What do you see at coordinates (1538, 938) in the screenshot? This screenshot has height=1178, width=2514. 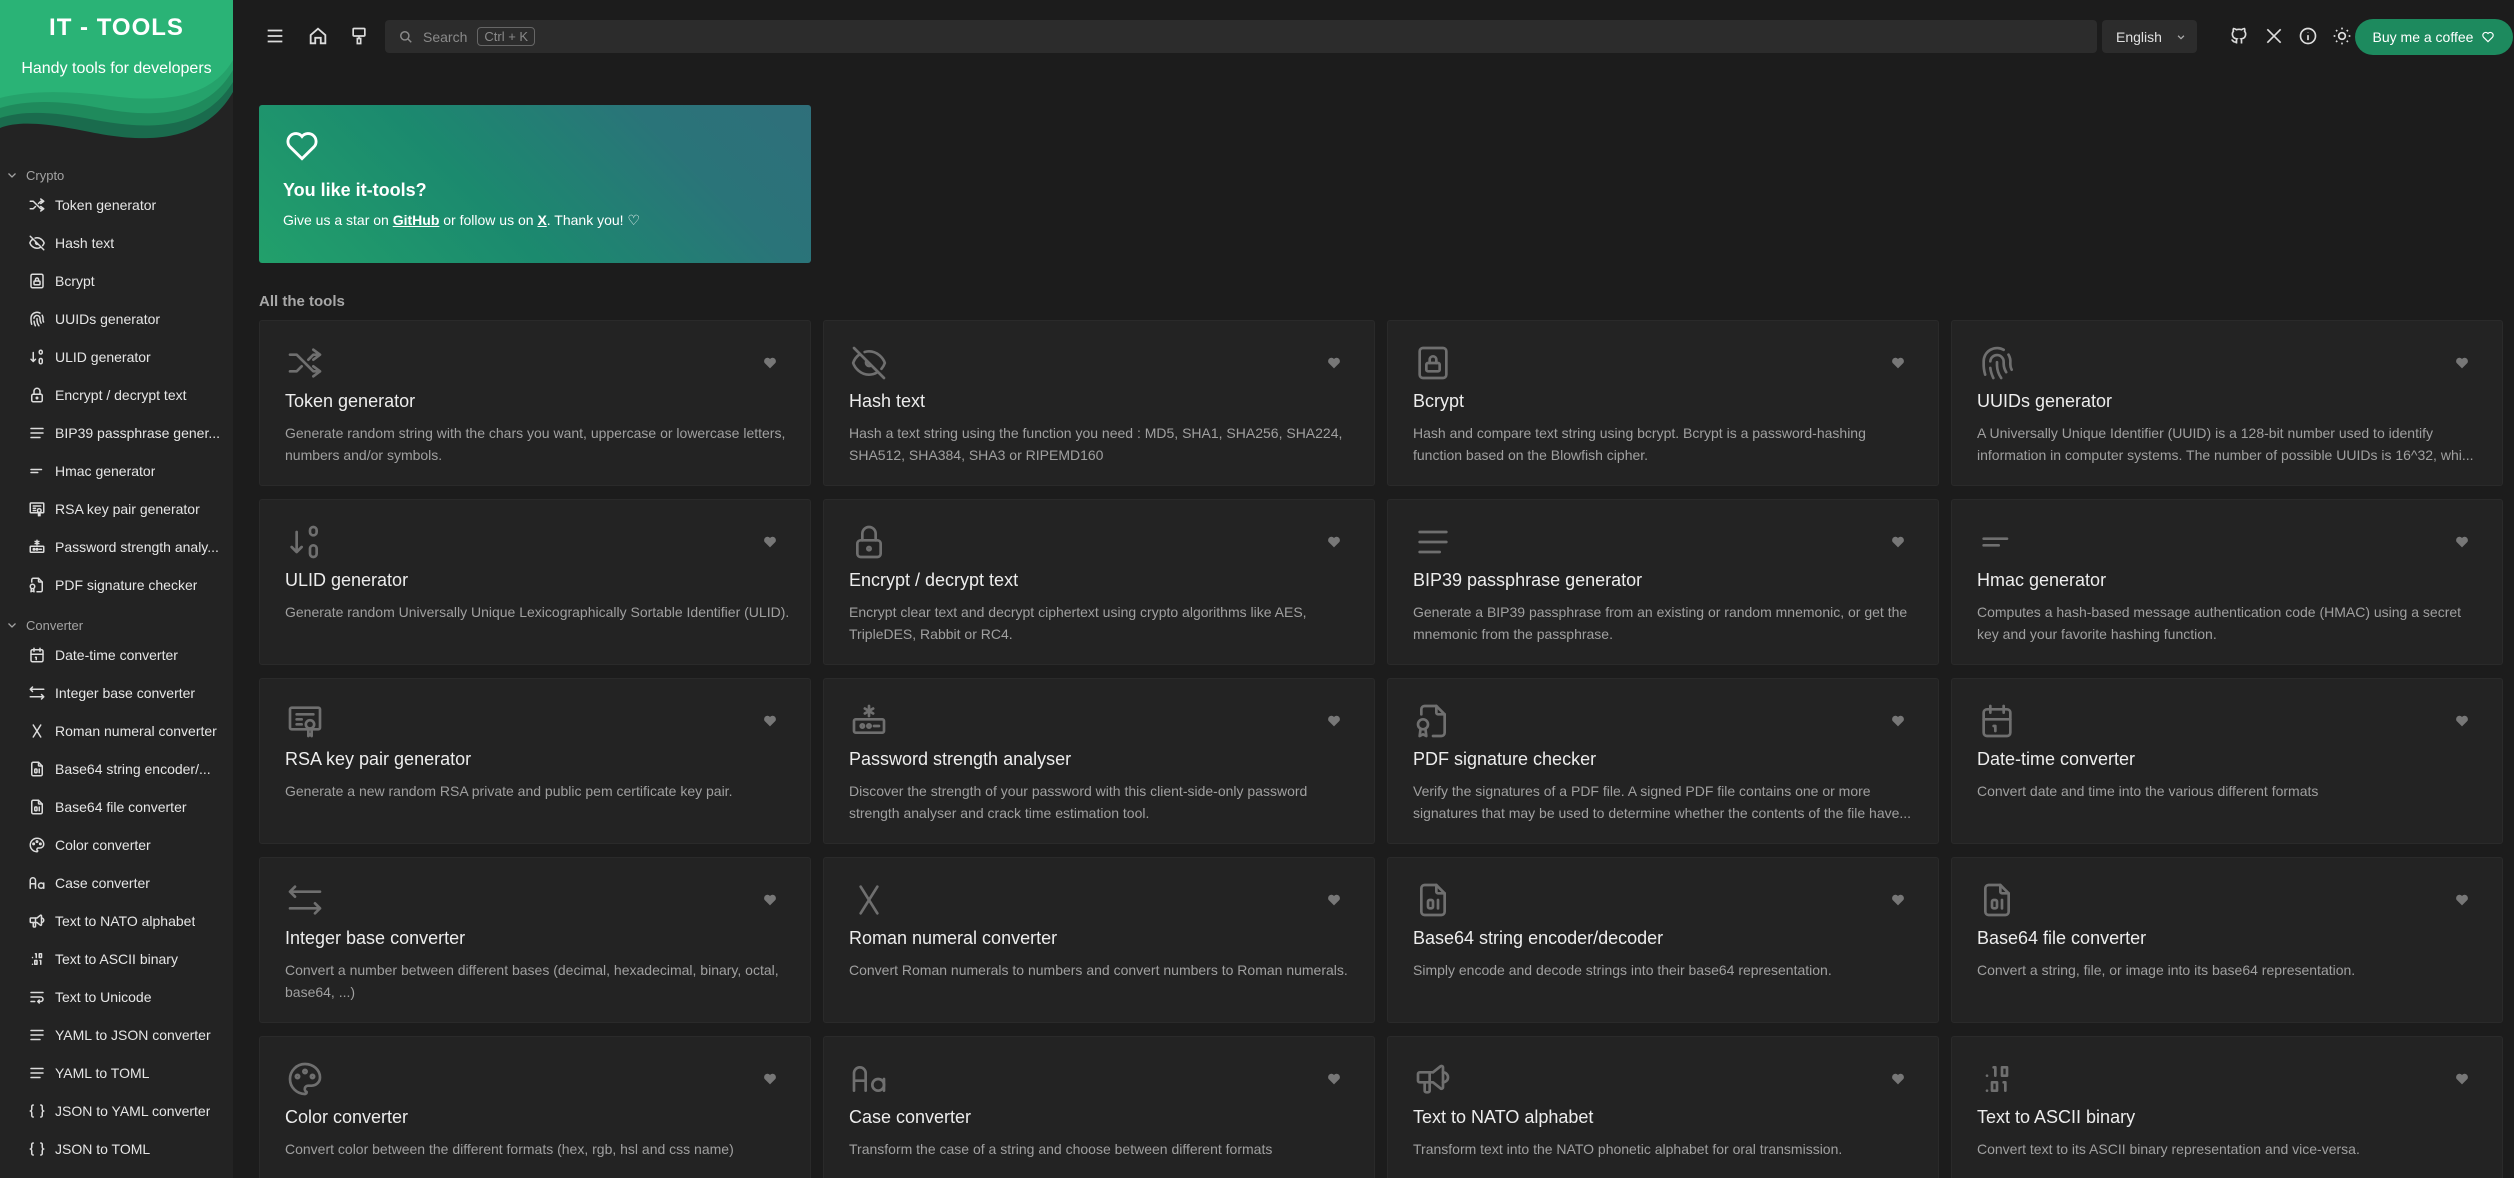 I see `tool-card-title: Base64 string encoder/decoder` at bounding box center [1538, 938].